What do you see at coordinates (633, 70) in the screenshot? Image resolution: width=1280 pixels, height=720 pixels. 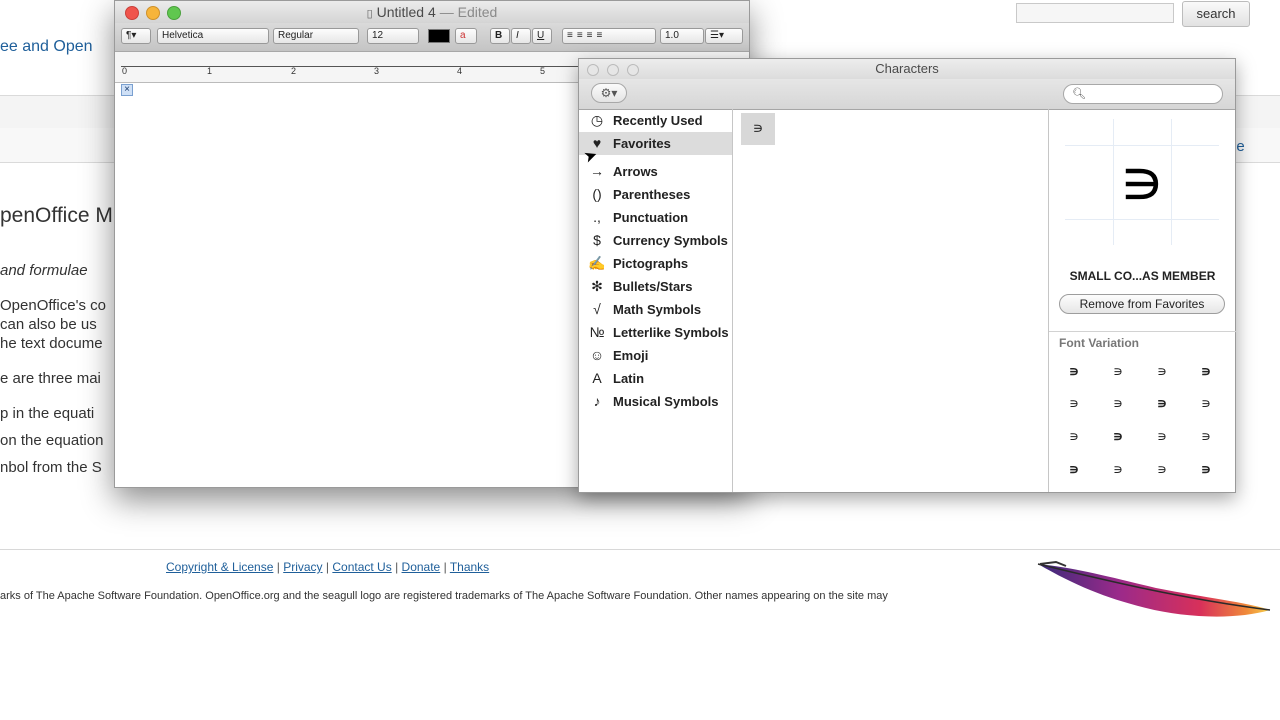 I see `palette-zoom-button` at bounding box center [633, 70].